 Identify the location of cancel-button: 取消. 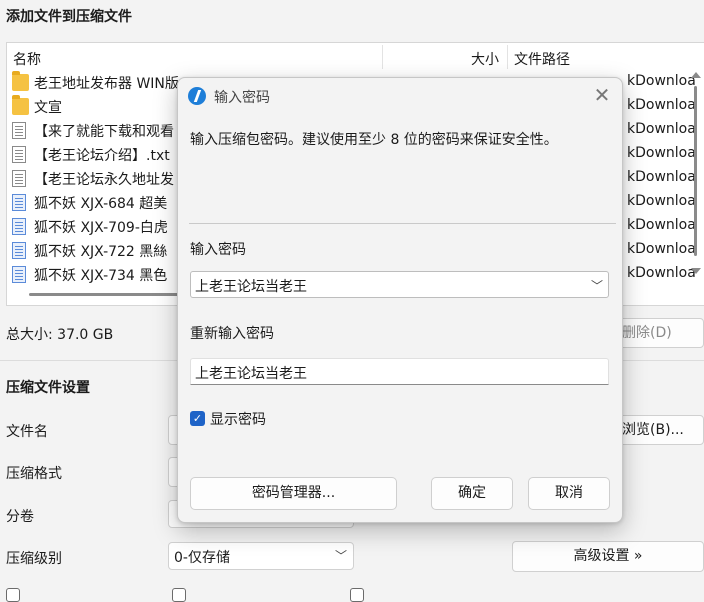
(569, 493).